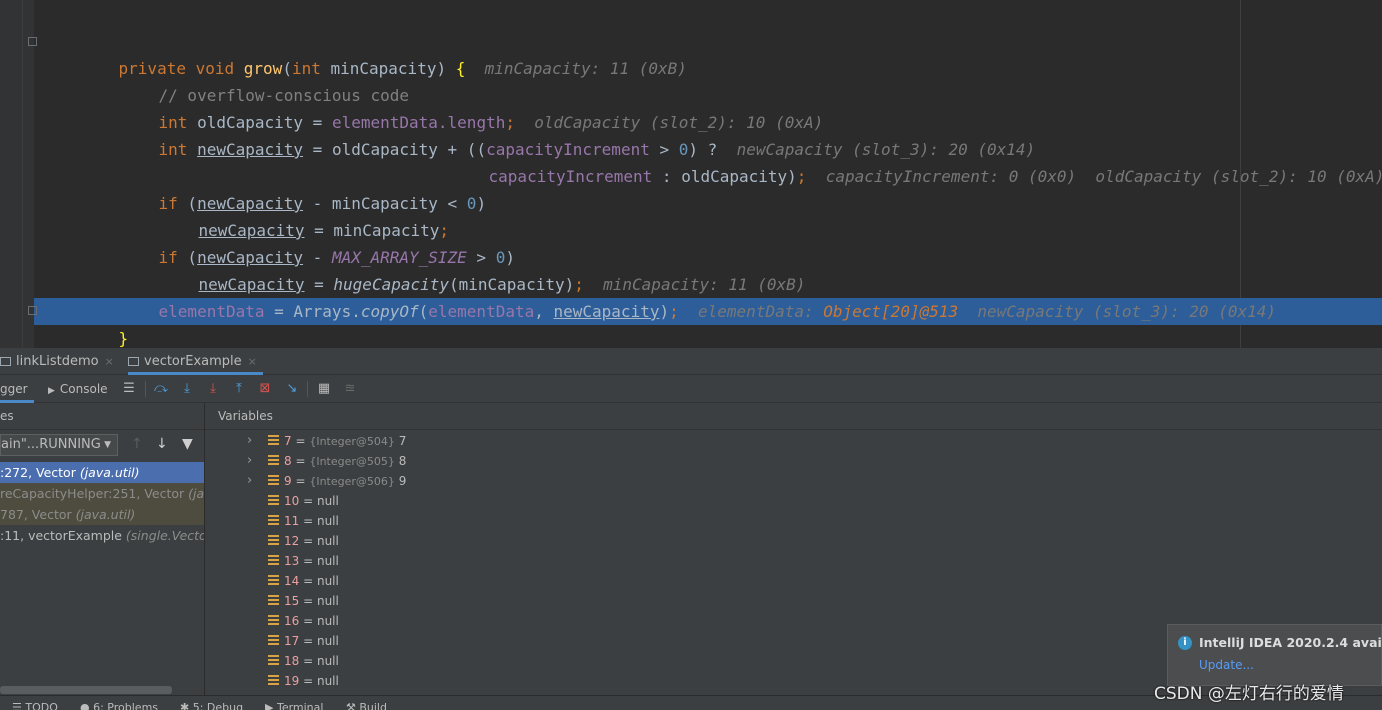 The image size is (1382, 710). Describe the element at coordinates (724, 176) in the screenshot. I see `code-text: : oldCapacity)` at that location.